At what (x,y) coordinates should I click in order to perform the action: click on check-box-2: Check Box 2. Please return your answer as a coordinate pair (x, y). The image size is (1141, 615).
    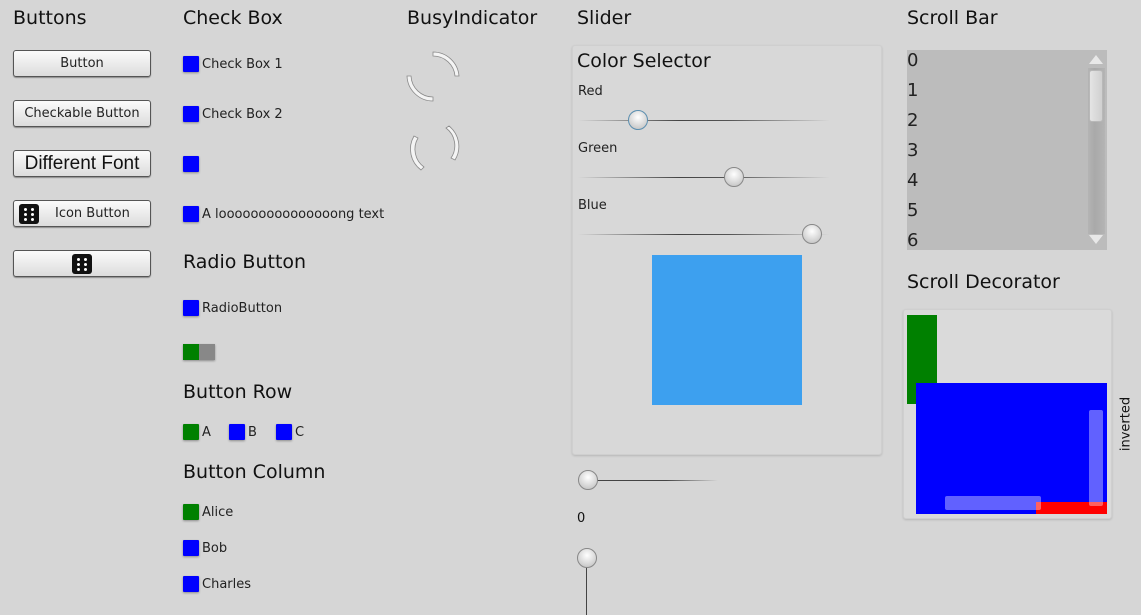
    Looking at the image, I should click on (233, 114).